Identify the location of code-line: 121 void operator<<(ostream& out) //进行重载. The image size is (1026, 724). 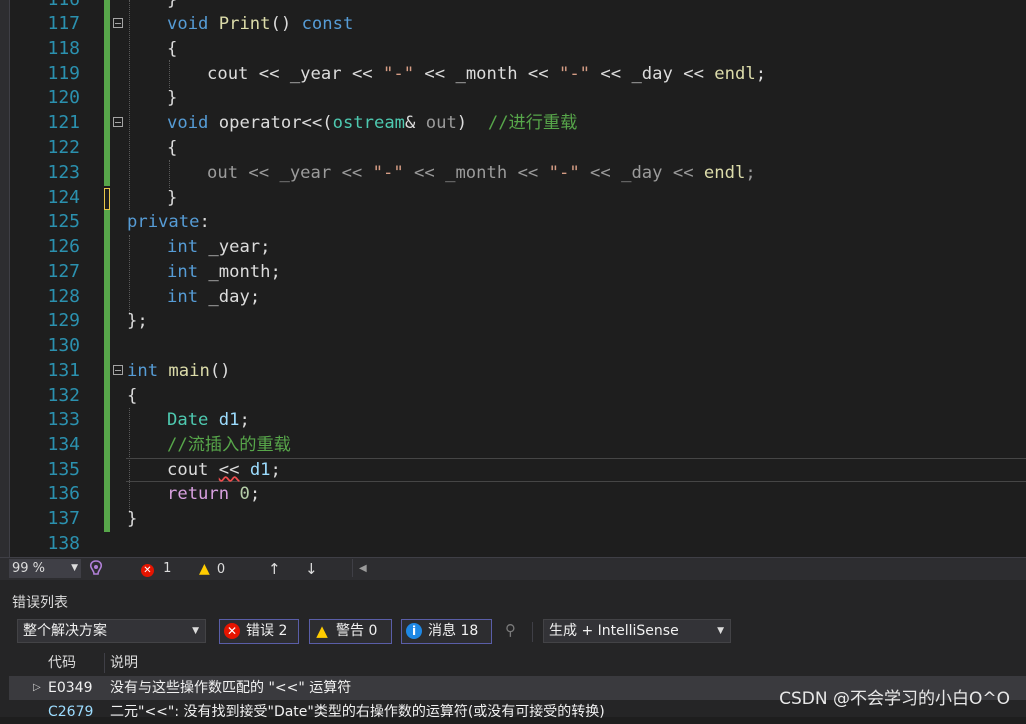
(513, 123).